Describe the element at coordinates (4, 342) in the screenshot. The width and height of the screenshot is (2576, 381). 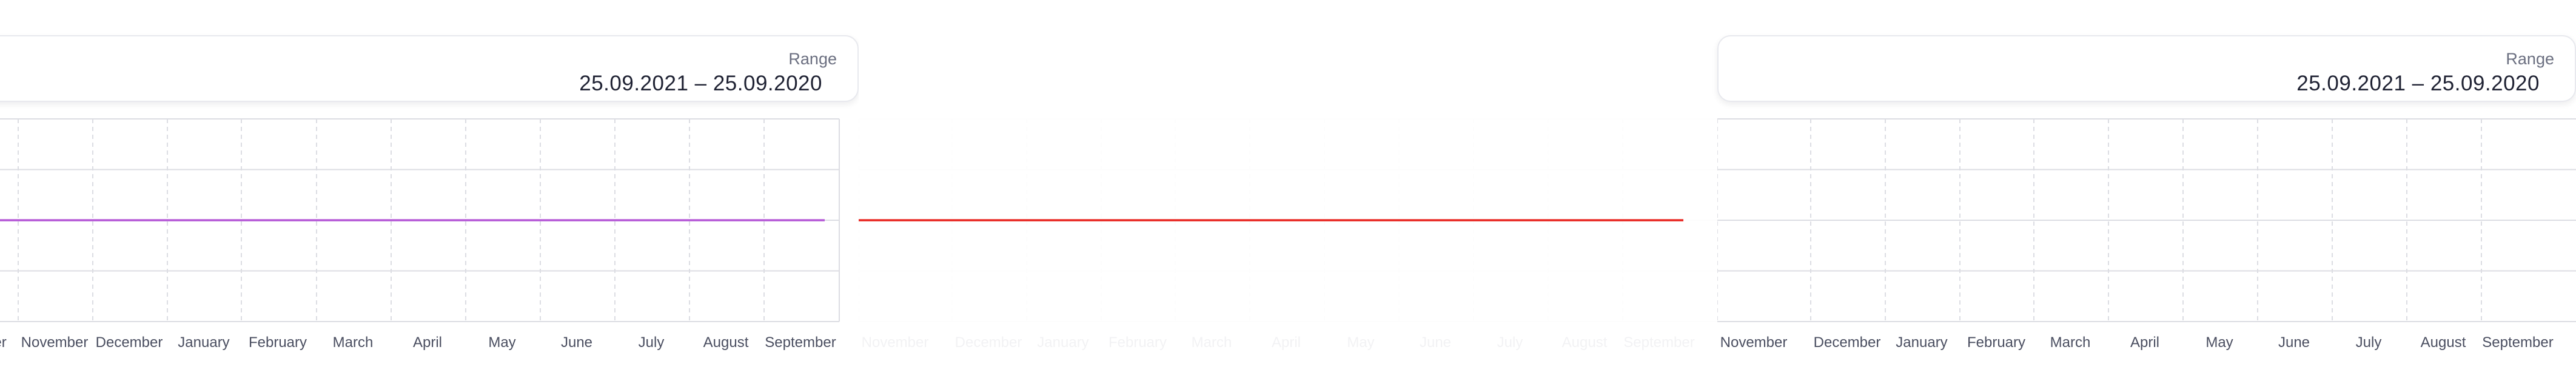
I see `x-tick-label: October` at that location.